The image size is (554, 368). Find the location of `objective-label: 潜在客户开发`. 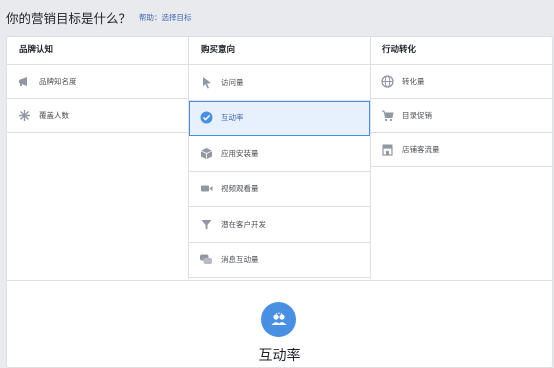

objective-label: 潜在客户开发 is located at coordinates (243, 224).